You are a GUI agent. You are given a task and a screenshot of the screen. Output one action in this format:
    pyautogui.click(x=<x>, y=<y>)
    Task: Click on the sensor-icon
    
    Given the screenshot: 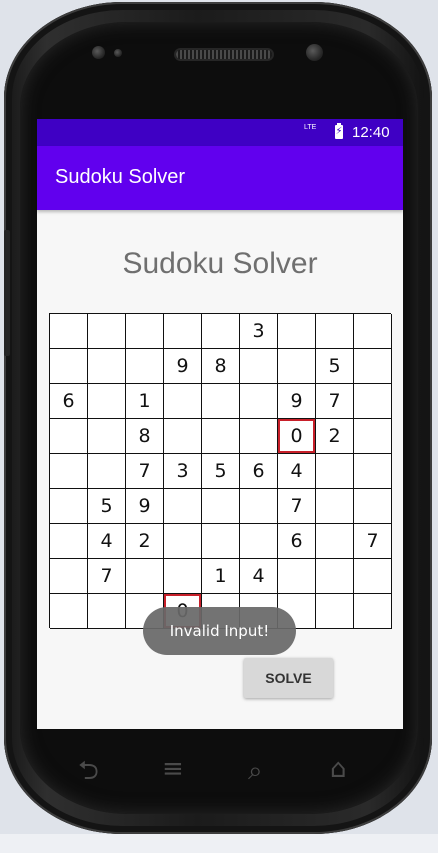 What is the action you would take?
    pyautogui.click(x=98, y=52)
    